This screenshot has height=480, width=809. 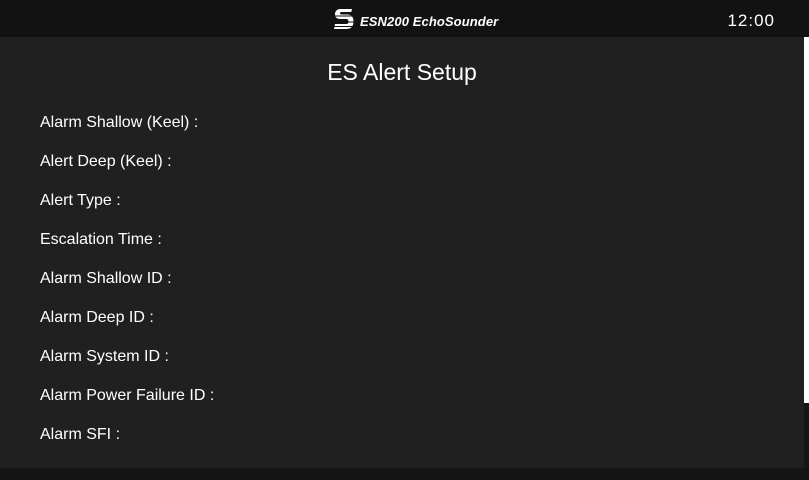 What do you see at coordinates (127, 171) in the screenshot?
I see `field-alert-deep-keel: Alert Deep (Keel) :` at bounding box center [127, 171].